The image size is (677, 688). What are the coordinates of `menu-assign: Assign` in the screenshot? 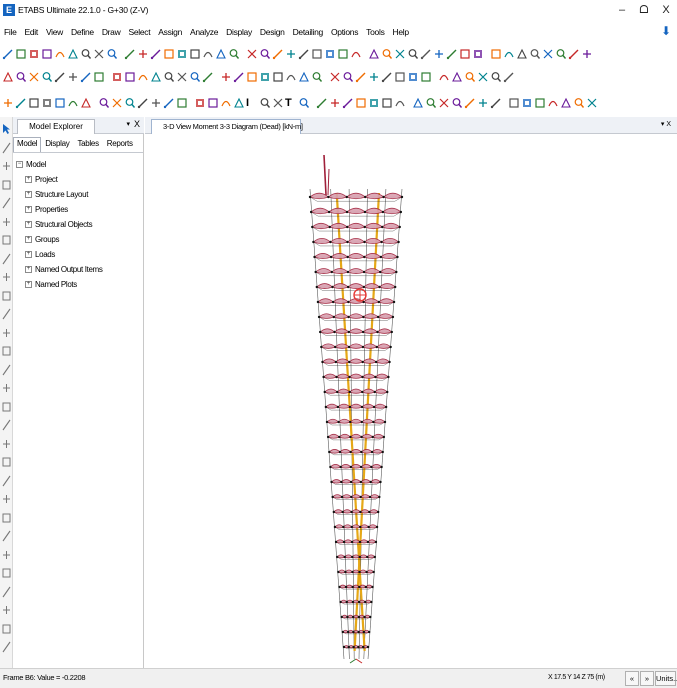 It's located at (170, 32).